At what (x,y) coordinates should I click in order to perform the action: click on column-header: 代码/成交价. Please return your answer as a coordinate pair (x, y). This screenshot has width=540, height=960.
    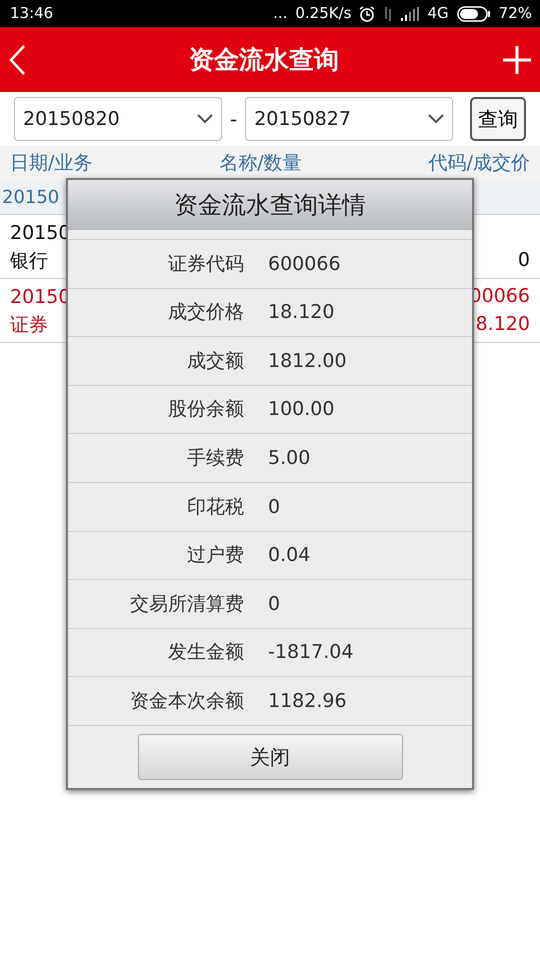
    Looking at the image, I should click on (479, 163).